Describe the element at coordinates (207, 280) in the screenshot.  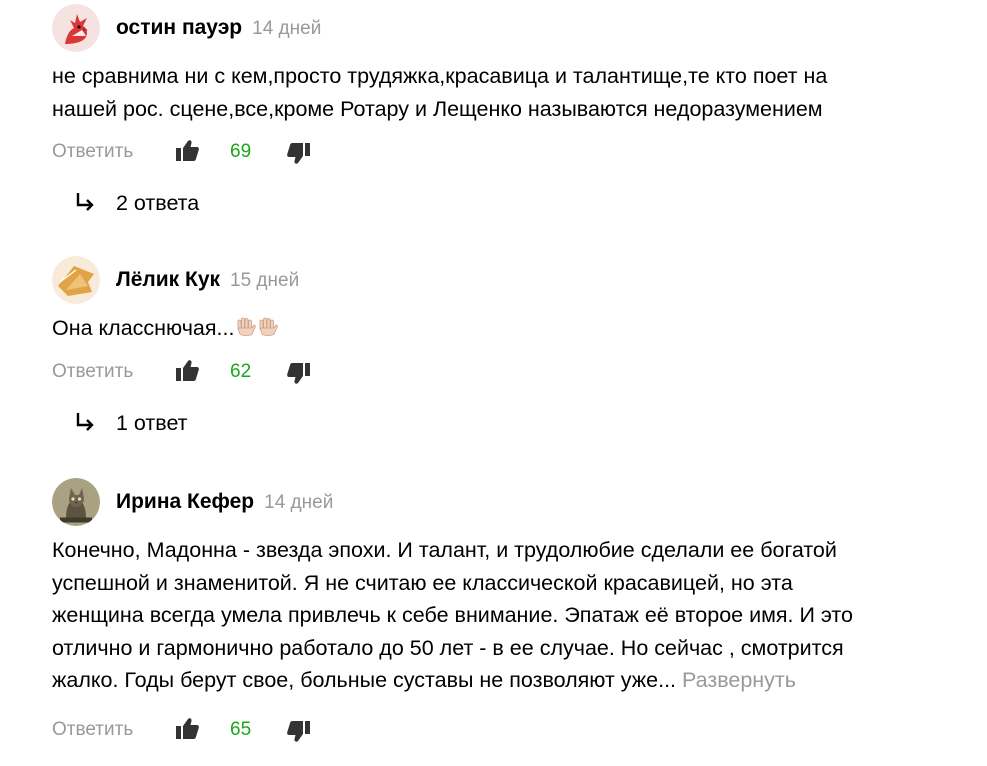
I see `author-name: Лёлик Кук 15 дней` at that location.